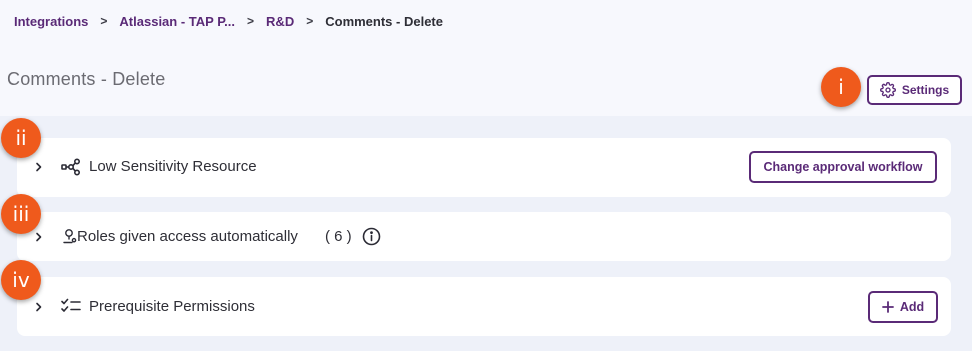 This screenshot has height=351, width=972. What do you see at coordinates (70, 236) in the screenshot?
I see `user-key-icon` at bounding box center [70, 236].